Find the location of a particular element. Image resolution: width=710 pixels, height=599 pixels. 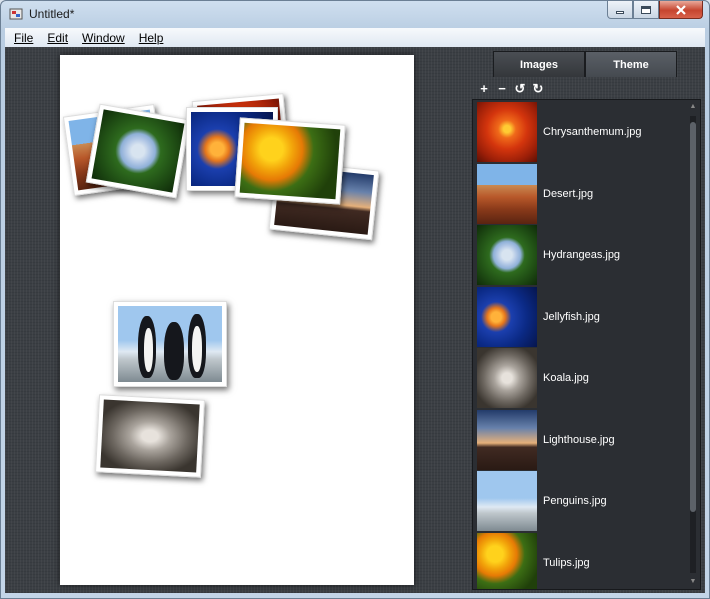

list-item-label: Lighthouse.jpg is located at coordinates (579, 440).